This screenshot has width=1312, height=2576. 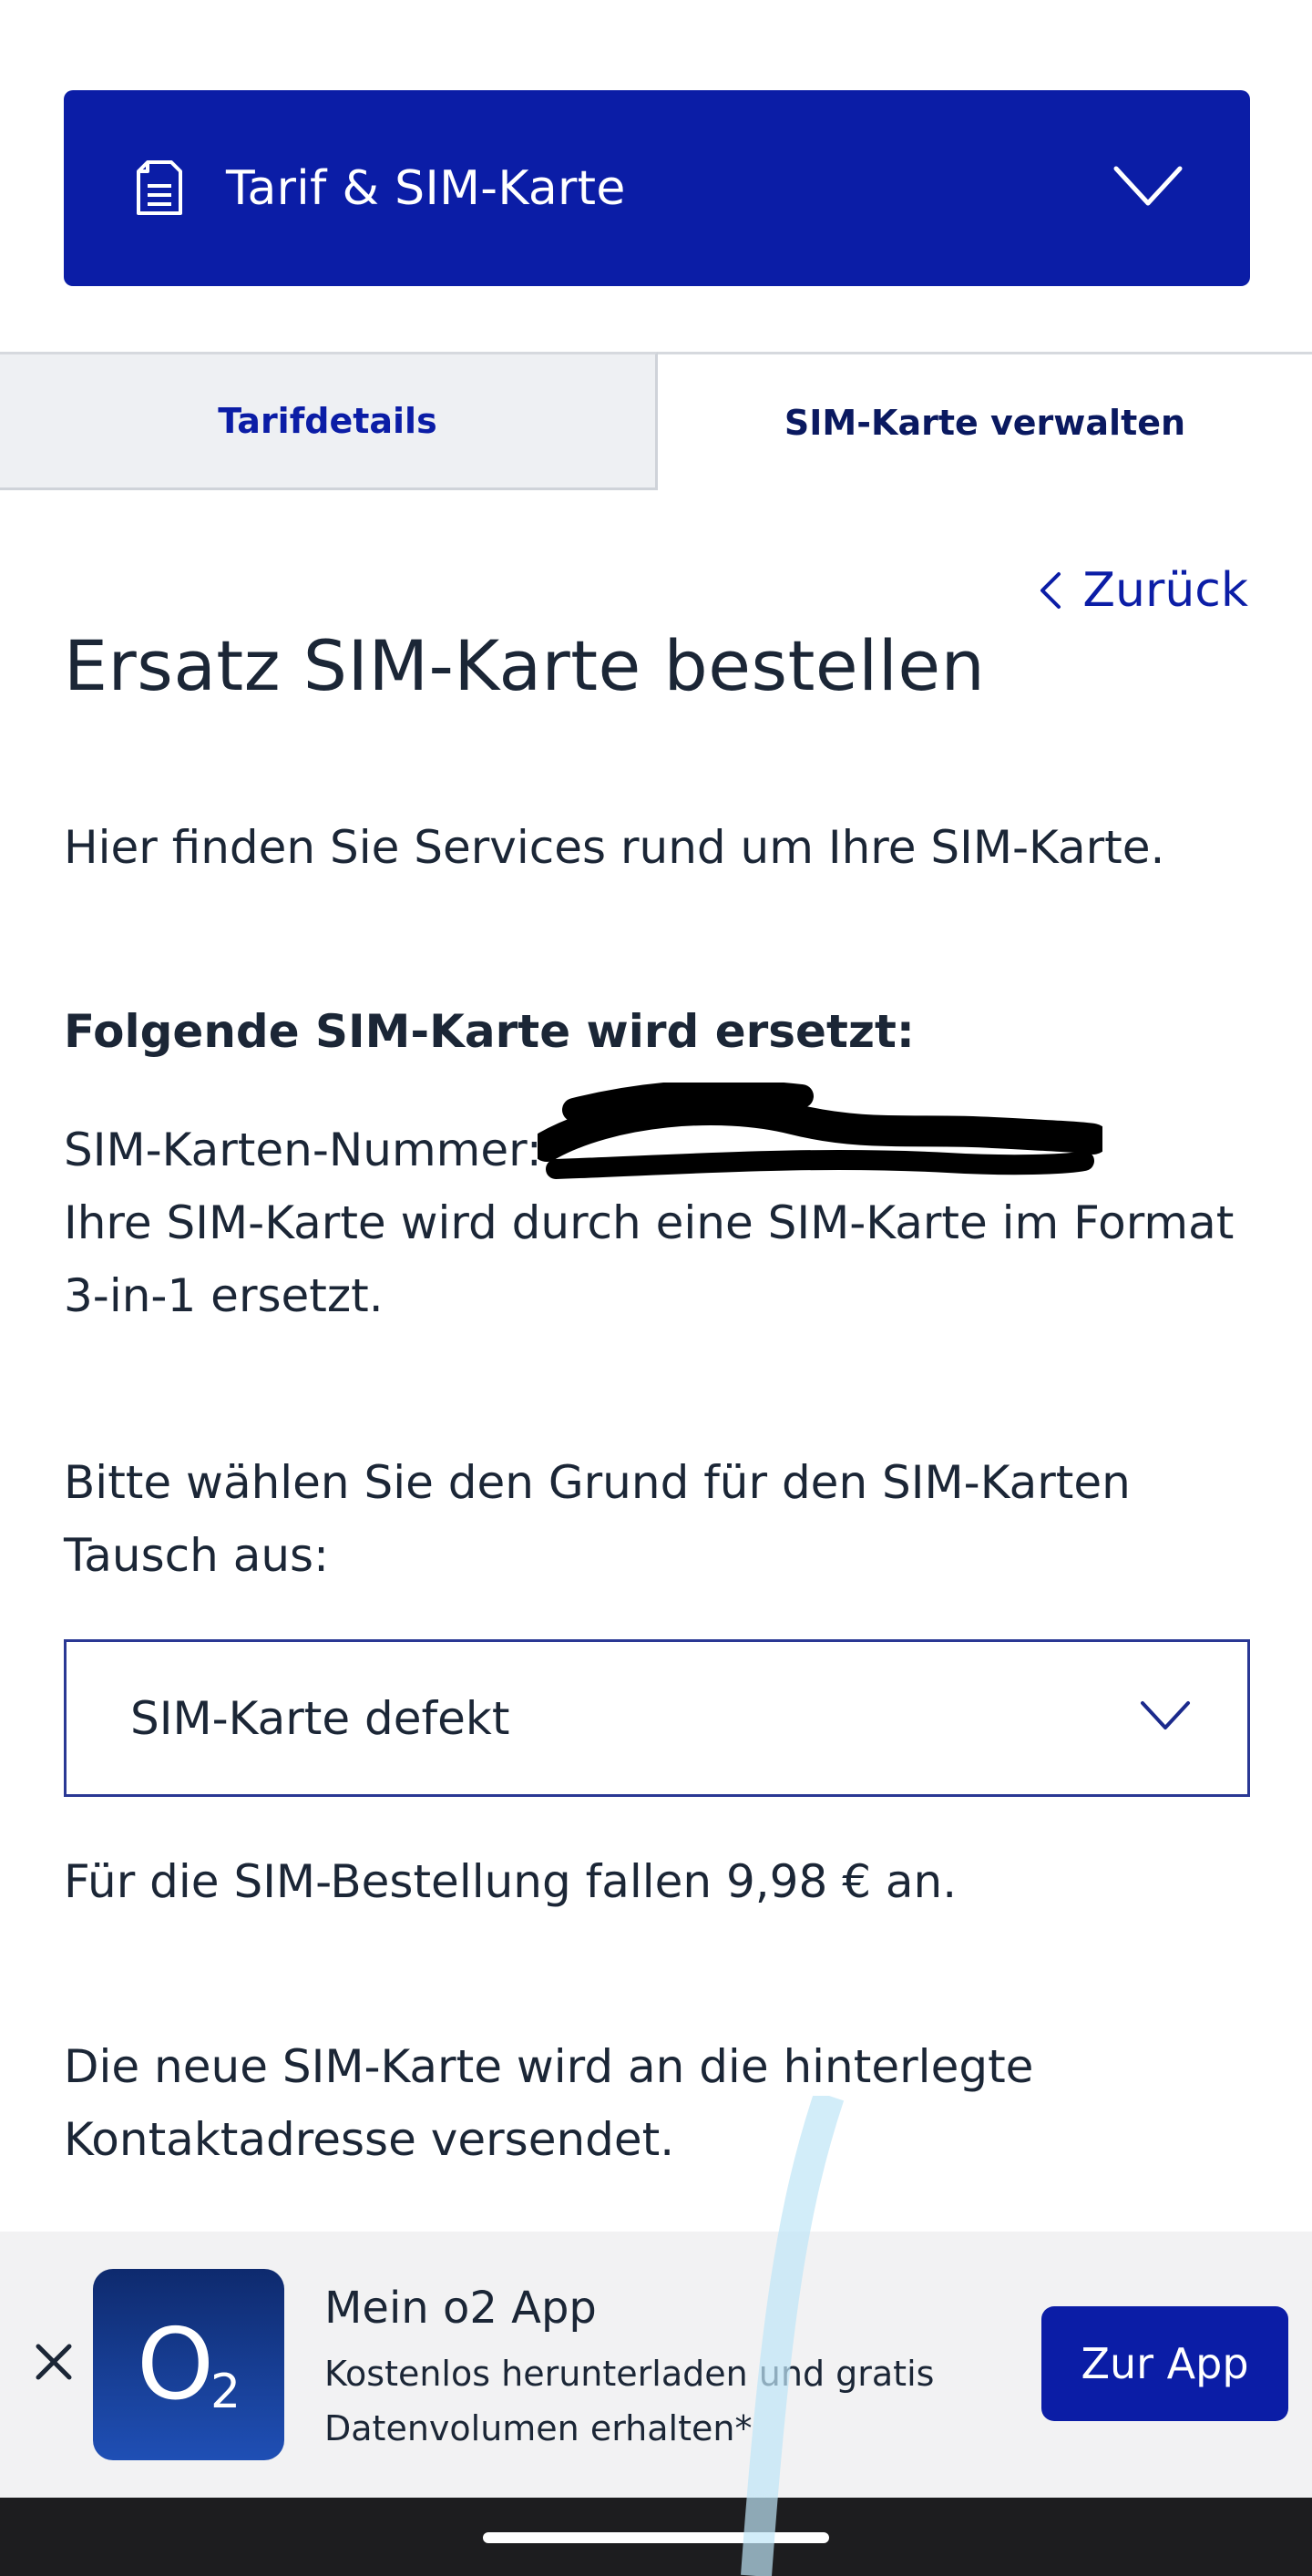 What do you see at coordinates (320, 1718) in the screenshot?
I see `reason-select-value: SIM-Karte defekt` at bounding box center [320, 1718].